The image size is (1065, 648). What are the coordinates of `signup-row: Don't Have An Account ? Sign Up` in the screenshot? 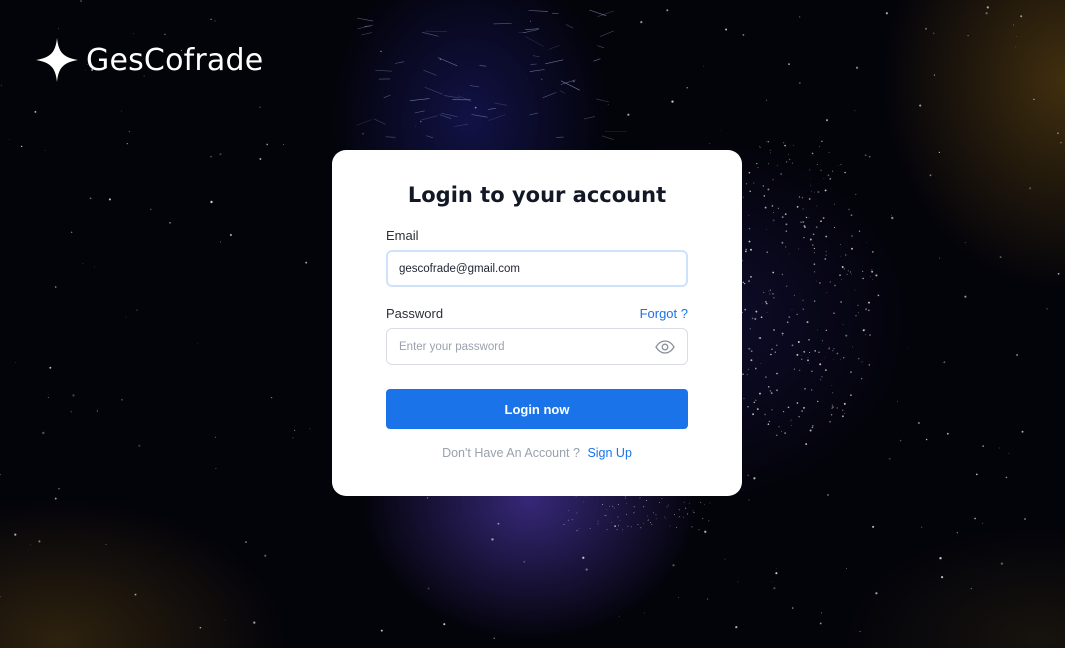 It's located at (537, 453).